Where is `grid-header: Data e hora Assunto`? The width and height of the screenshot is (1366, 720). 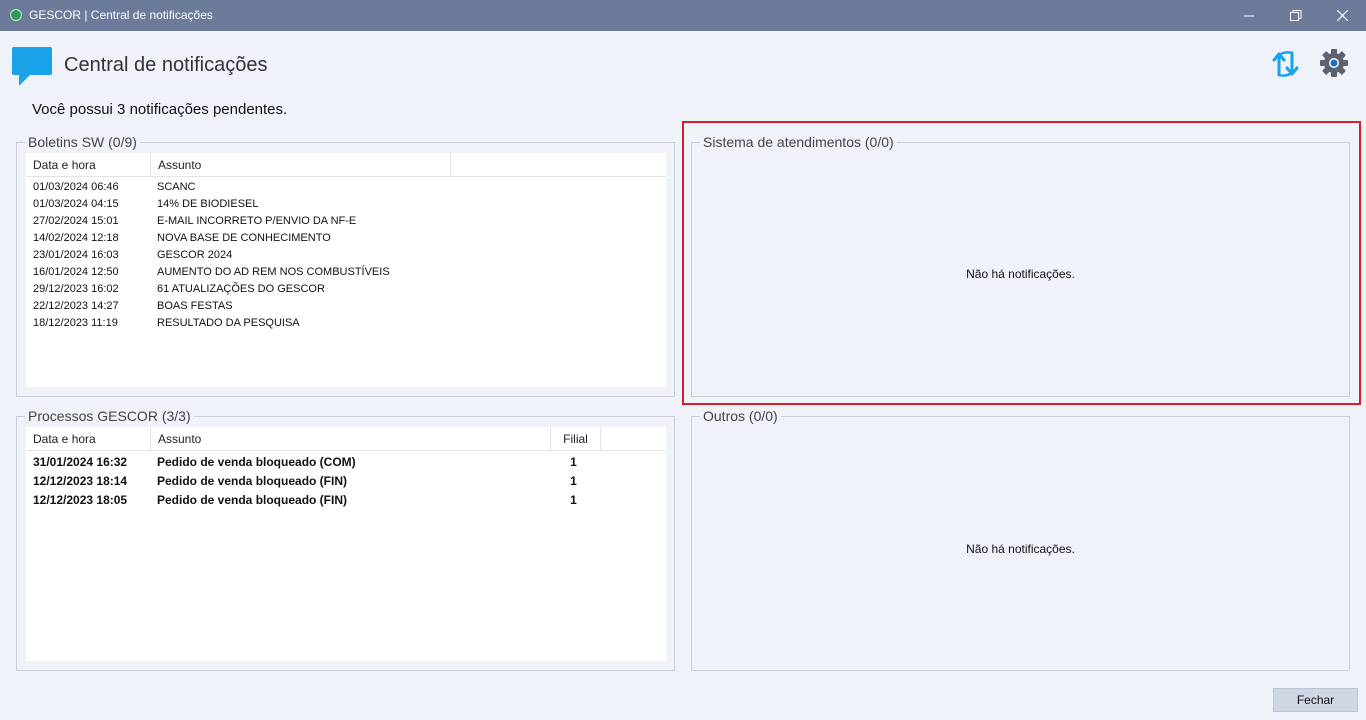 grid-header: Data e hora Assunto is located at coordinates (346, 165).